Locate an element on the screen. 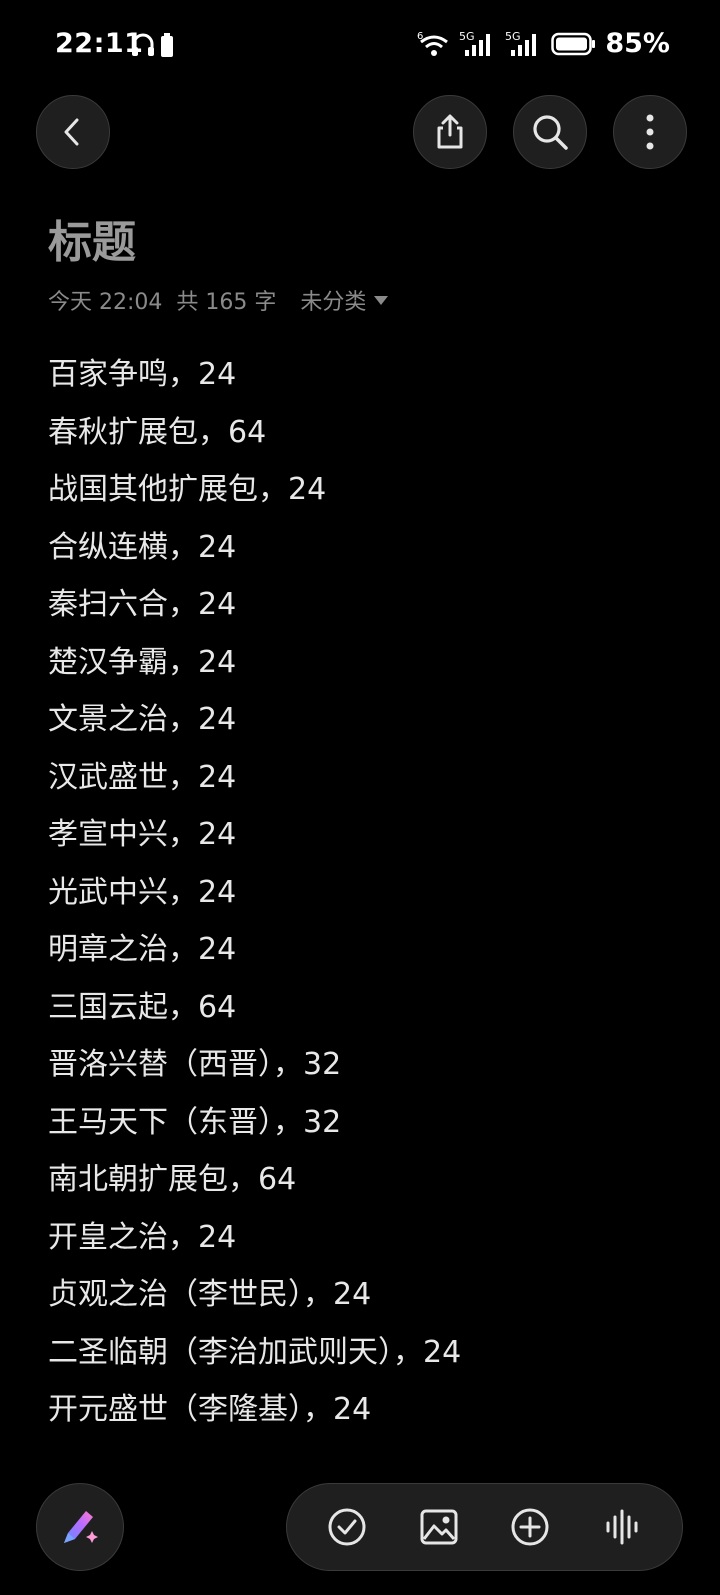 This screenshot has width=720, height=1595. voice-wave-icon is located at coordinates (622, 1527).